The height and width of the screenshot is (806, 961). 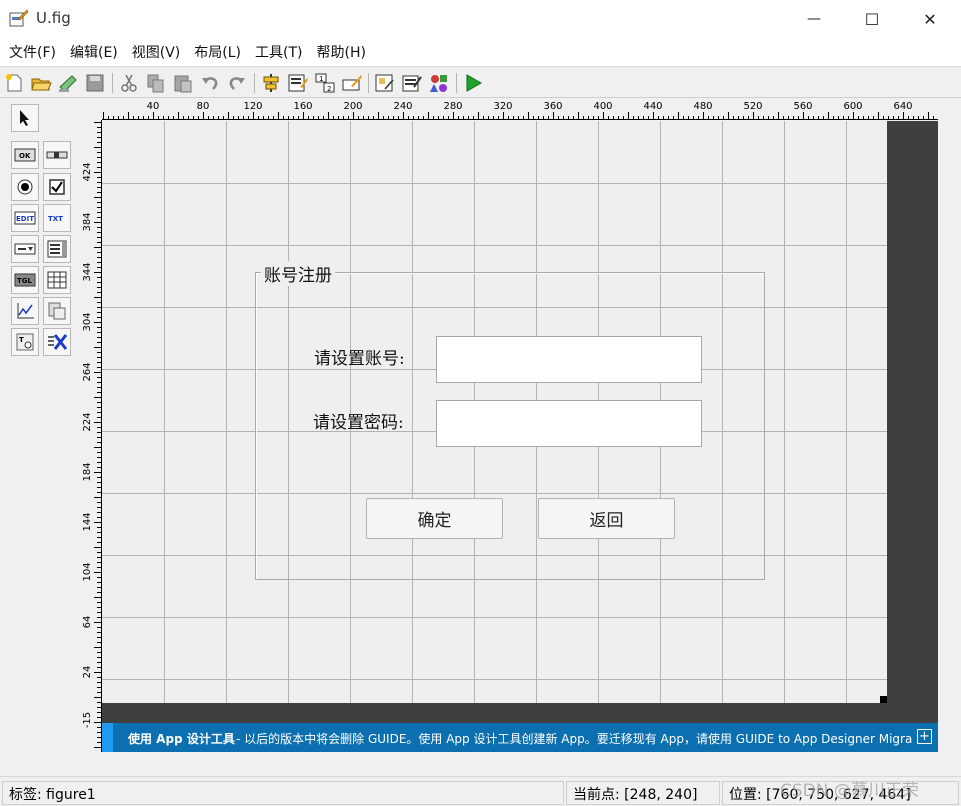 I want to click on open-icon, so click(x=41, y=83).